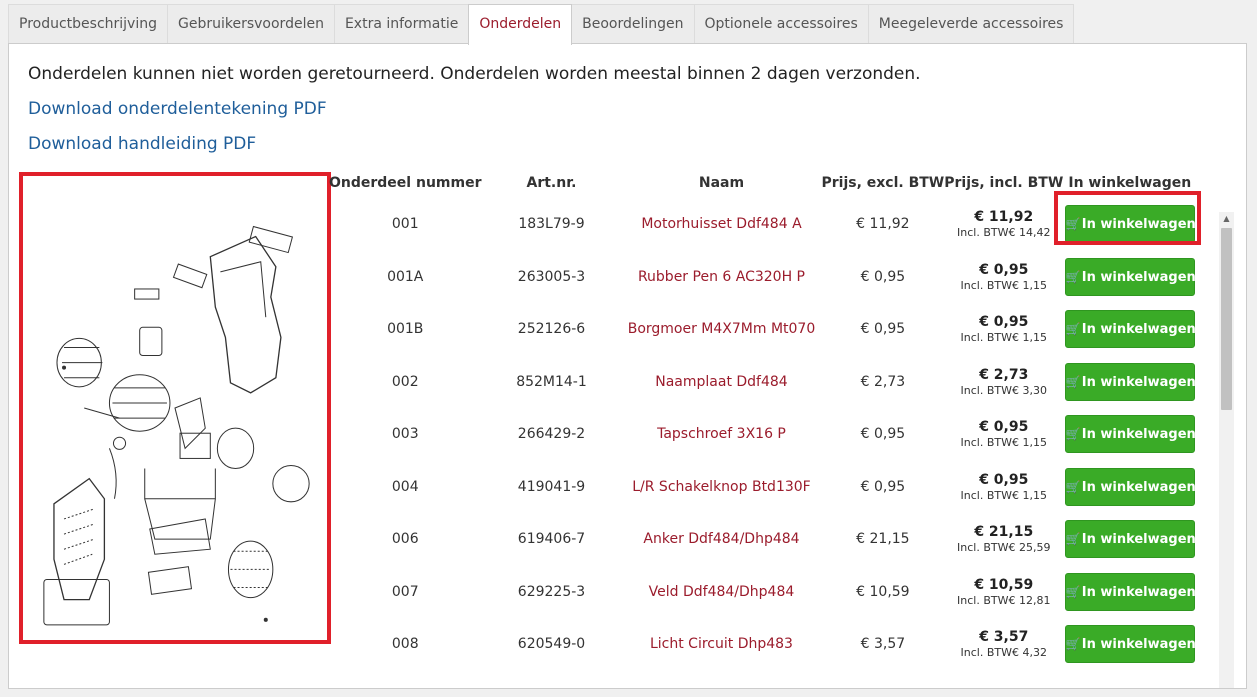 The height and width of the screenshot is (697, 1257). Describe the element at coordinates (1029, 390) in the screenshot. I see `incl-btw-value: € 3,30` at that location.